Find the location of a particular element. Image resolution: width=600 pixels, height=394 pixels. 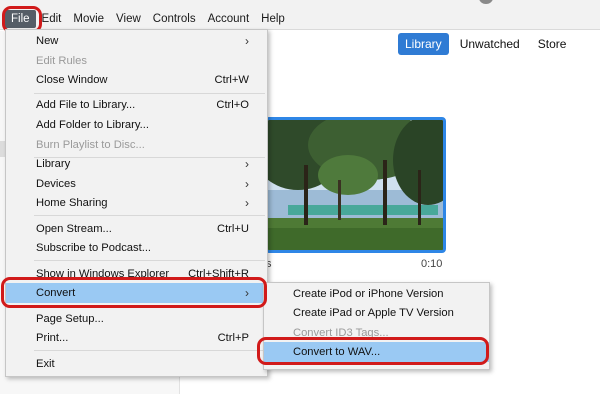

menu-file: File is located at coordinates (22, 19).